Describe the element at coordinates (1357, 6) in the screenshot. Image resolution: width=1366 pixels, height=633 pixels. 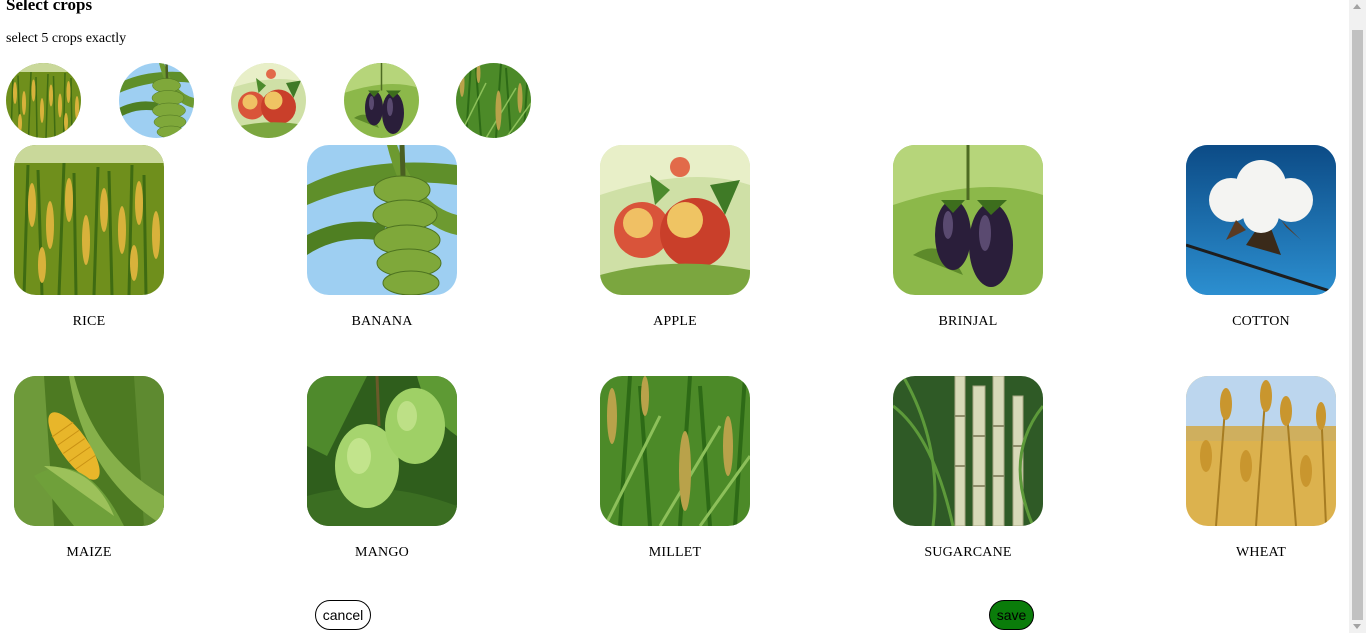
I see `scroll-up-arrow-icon` at that location.